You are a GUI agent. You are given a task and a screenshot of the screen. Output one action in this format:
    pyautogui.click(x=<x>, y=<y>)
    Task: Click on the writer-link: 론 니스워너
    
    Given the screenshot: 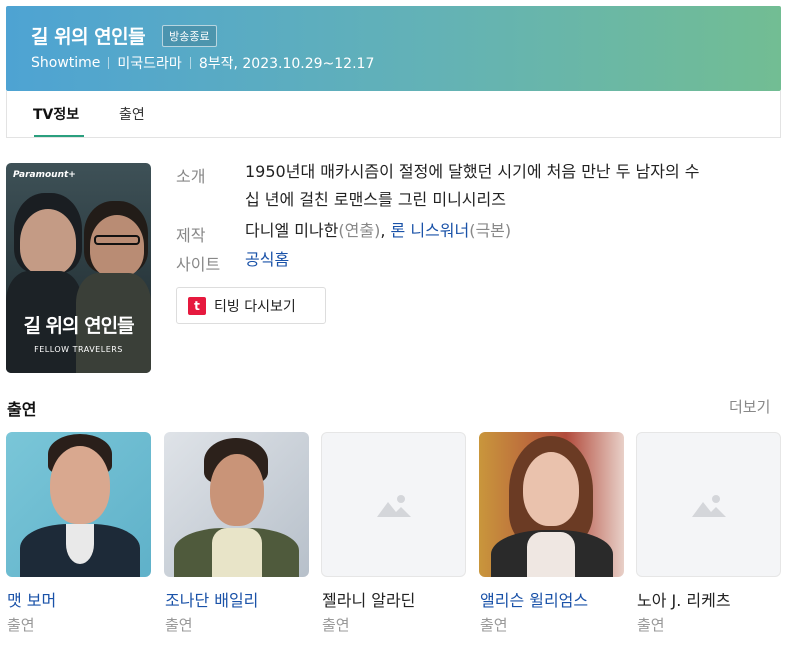 What is the action you would take?
    pyautogui.click(x=430, y=230)
    